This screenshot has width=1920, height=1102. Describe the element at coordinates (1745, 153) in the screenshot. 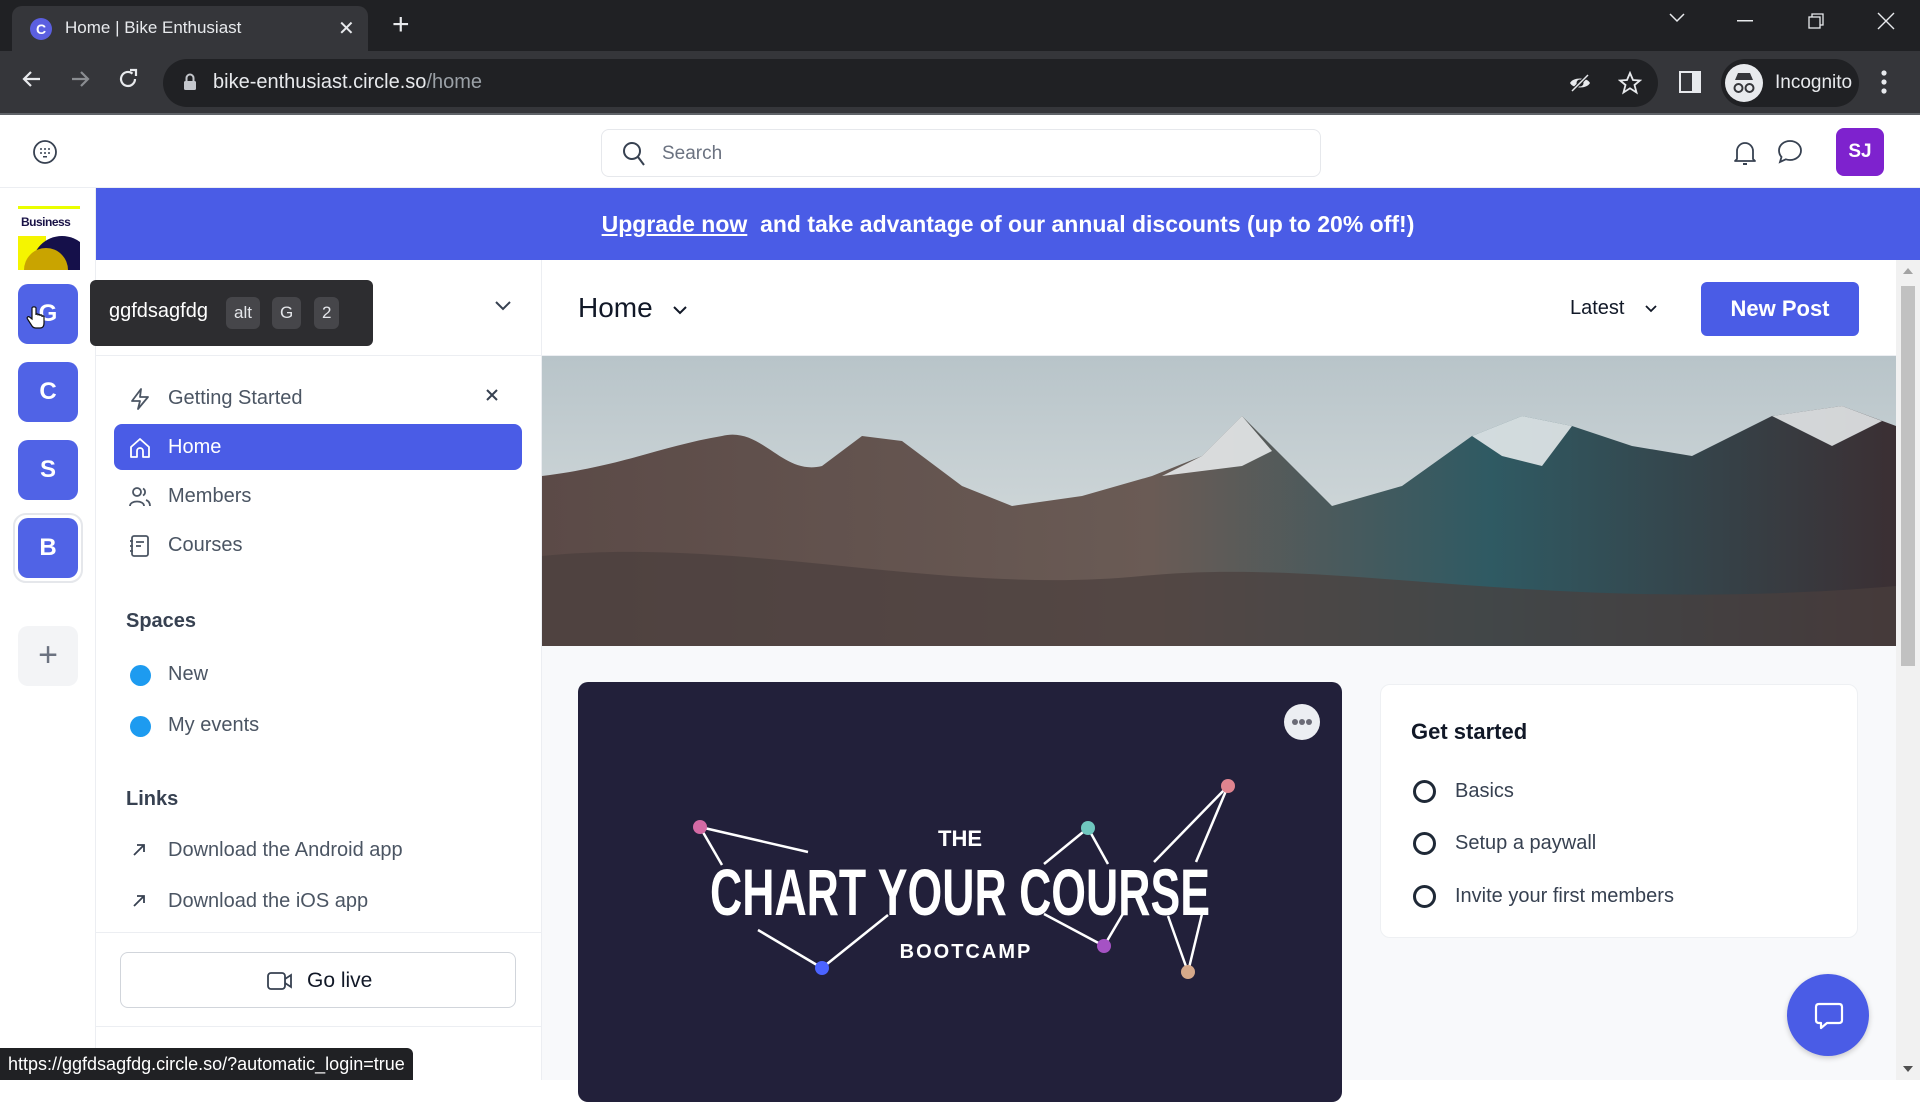

I see `notifications-bell-icon` at that location.